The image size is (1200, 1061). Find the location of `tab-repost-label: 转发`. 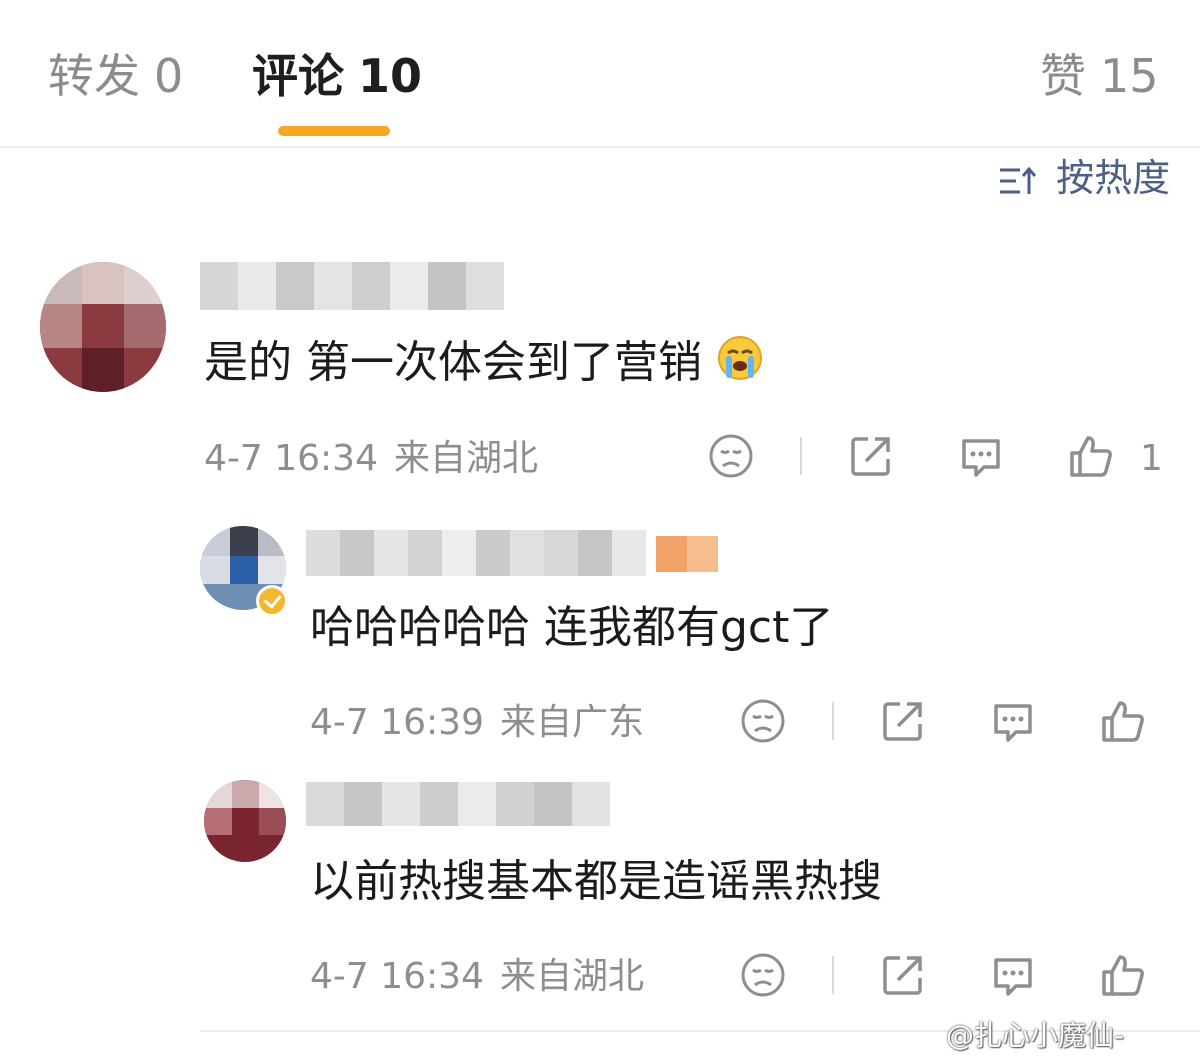

tab-repost-label: 转发 is located at coordinates (94, 76).